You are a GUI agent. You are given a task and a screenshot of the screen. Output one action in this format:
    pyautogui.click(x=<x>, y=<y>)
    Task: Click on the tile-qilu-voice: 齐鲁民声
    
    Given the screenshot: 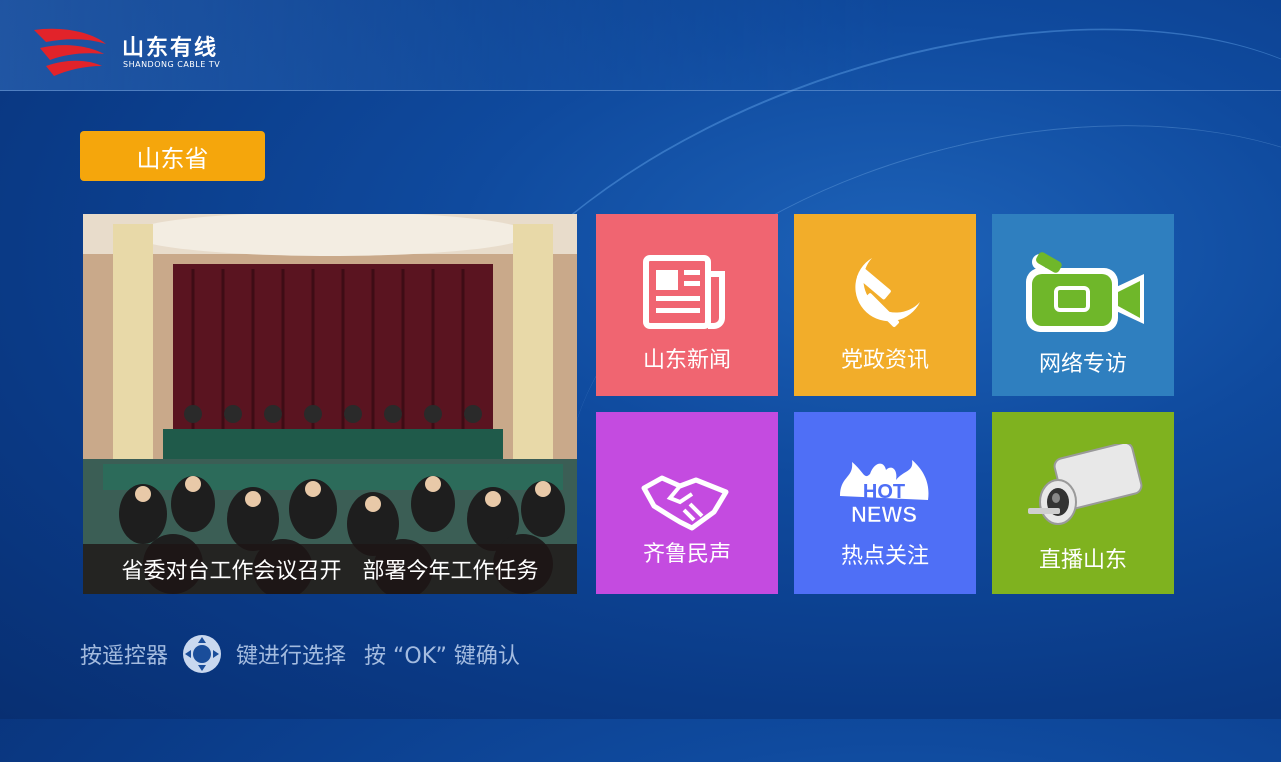 What is the action you would take?
    pyautogui.click(x=687, y=503)
    